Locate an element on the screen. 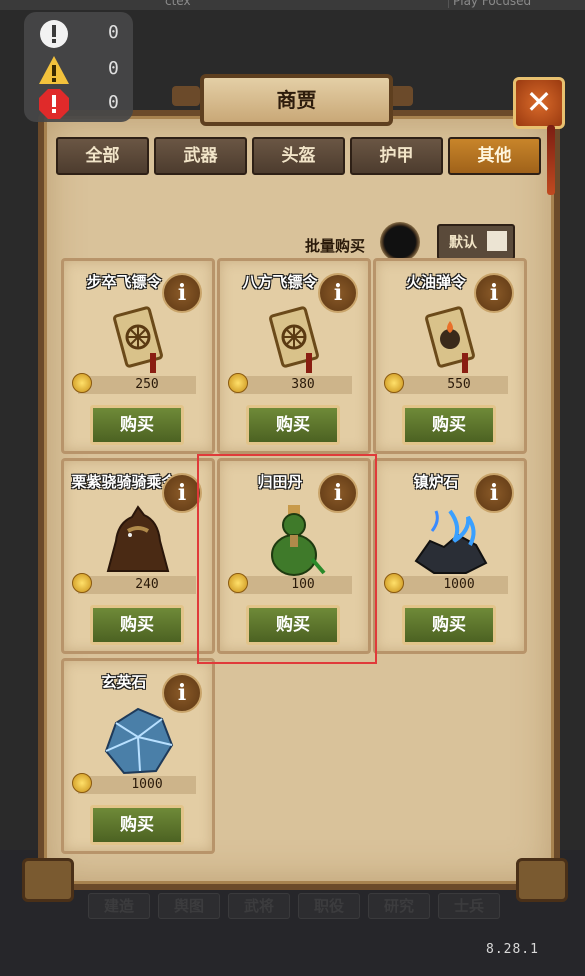 This screenshot has width=585, height=976. bottom-nav-map: 舆图 is located at coordinates (189, 906).